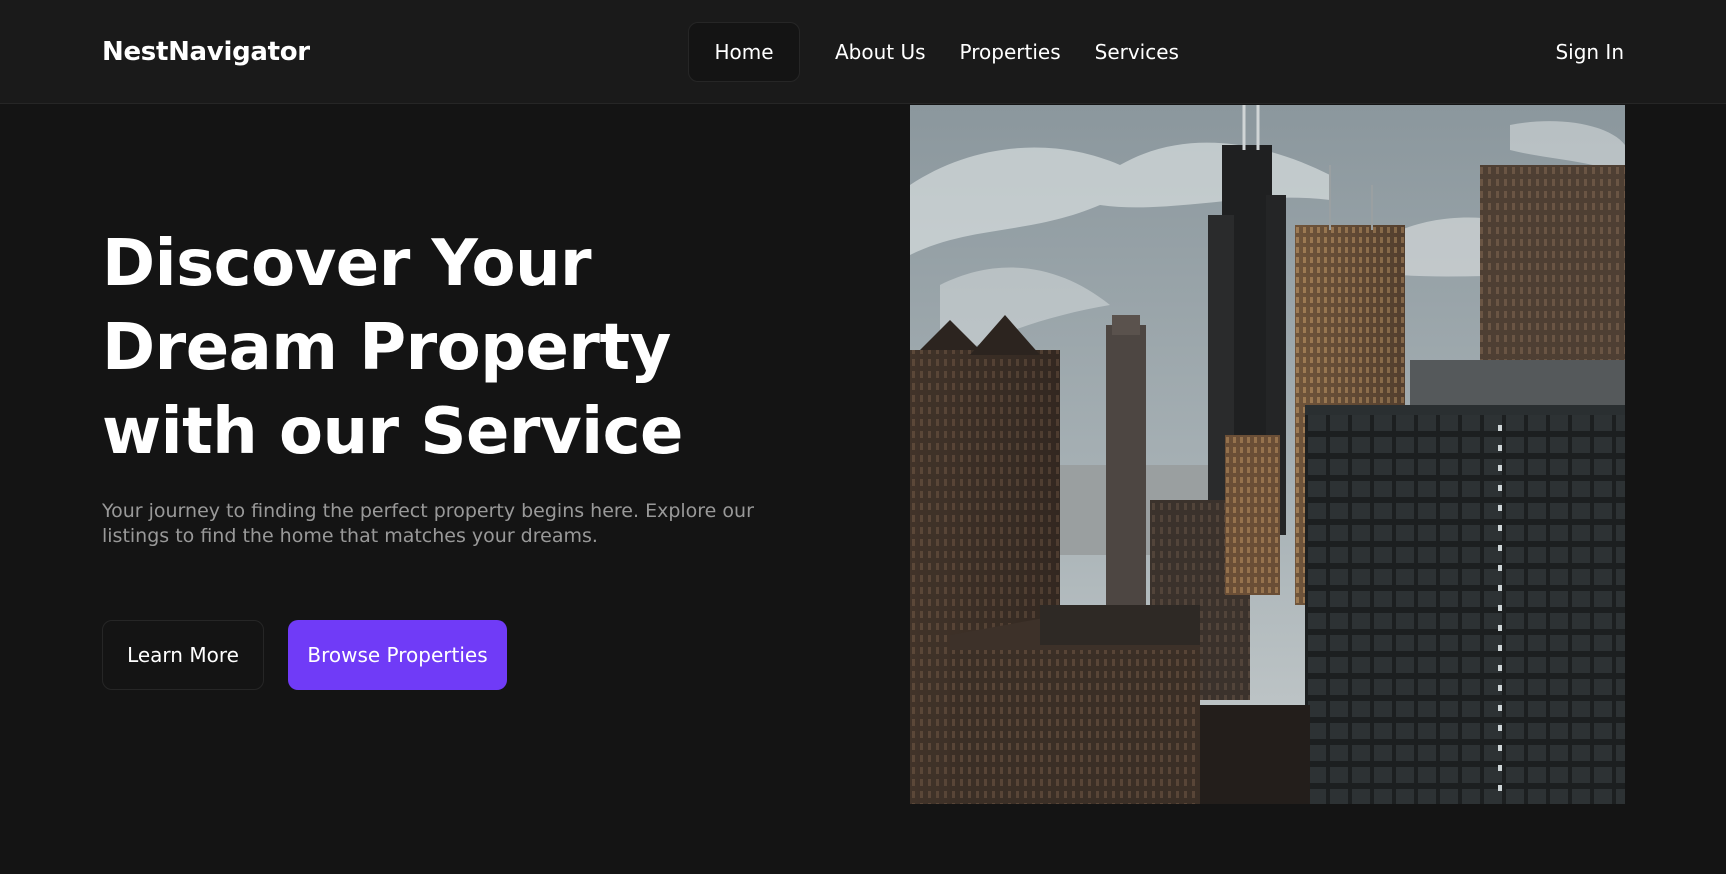 This screenshot has width=1726, height=874. Describe the element at coordinates (1010, 52) in the screenshot. I see `nav-properties: Properties` at that location.